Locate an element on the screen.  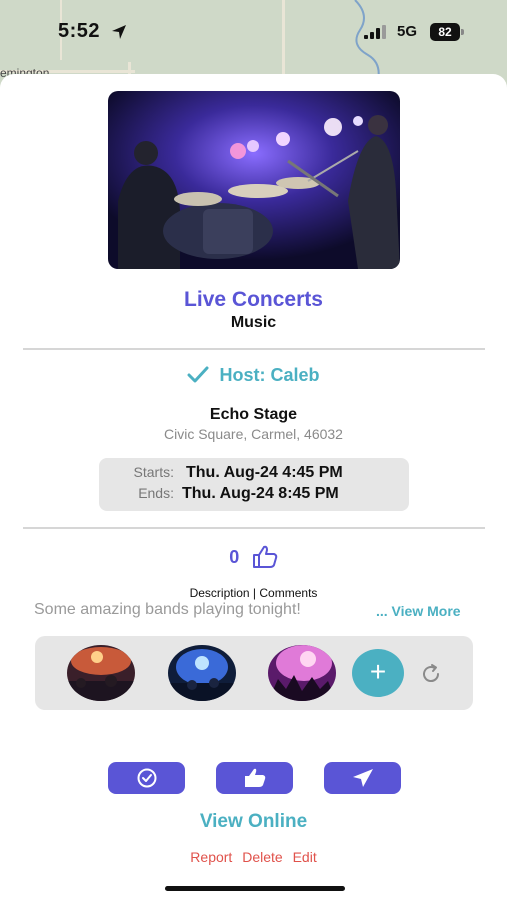
starts-value: Thu. Aug-24 4:45 PM is located at coordinates (264, 472).